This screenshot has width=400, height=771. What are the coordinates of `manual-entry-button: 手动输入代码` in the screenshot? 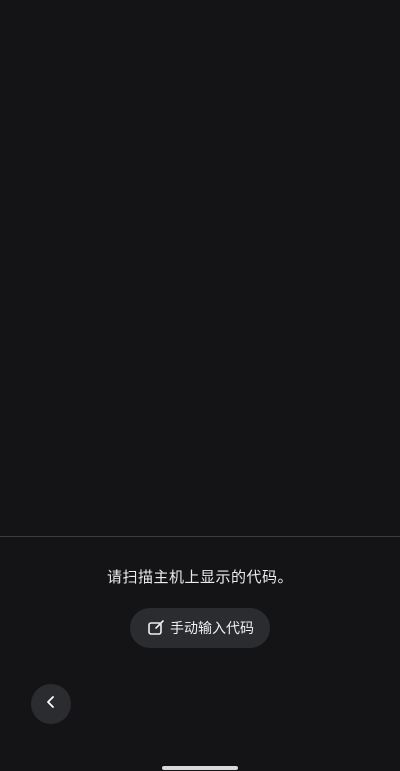 It's located at (200, 628).